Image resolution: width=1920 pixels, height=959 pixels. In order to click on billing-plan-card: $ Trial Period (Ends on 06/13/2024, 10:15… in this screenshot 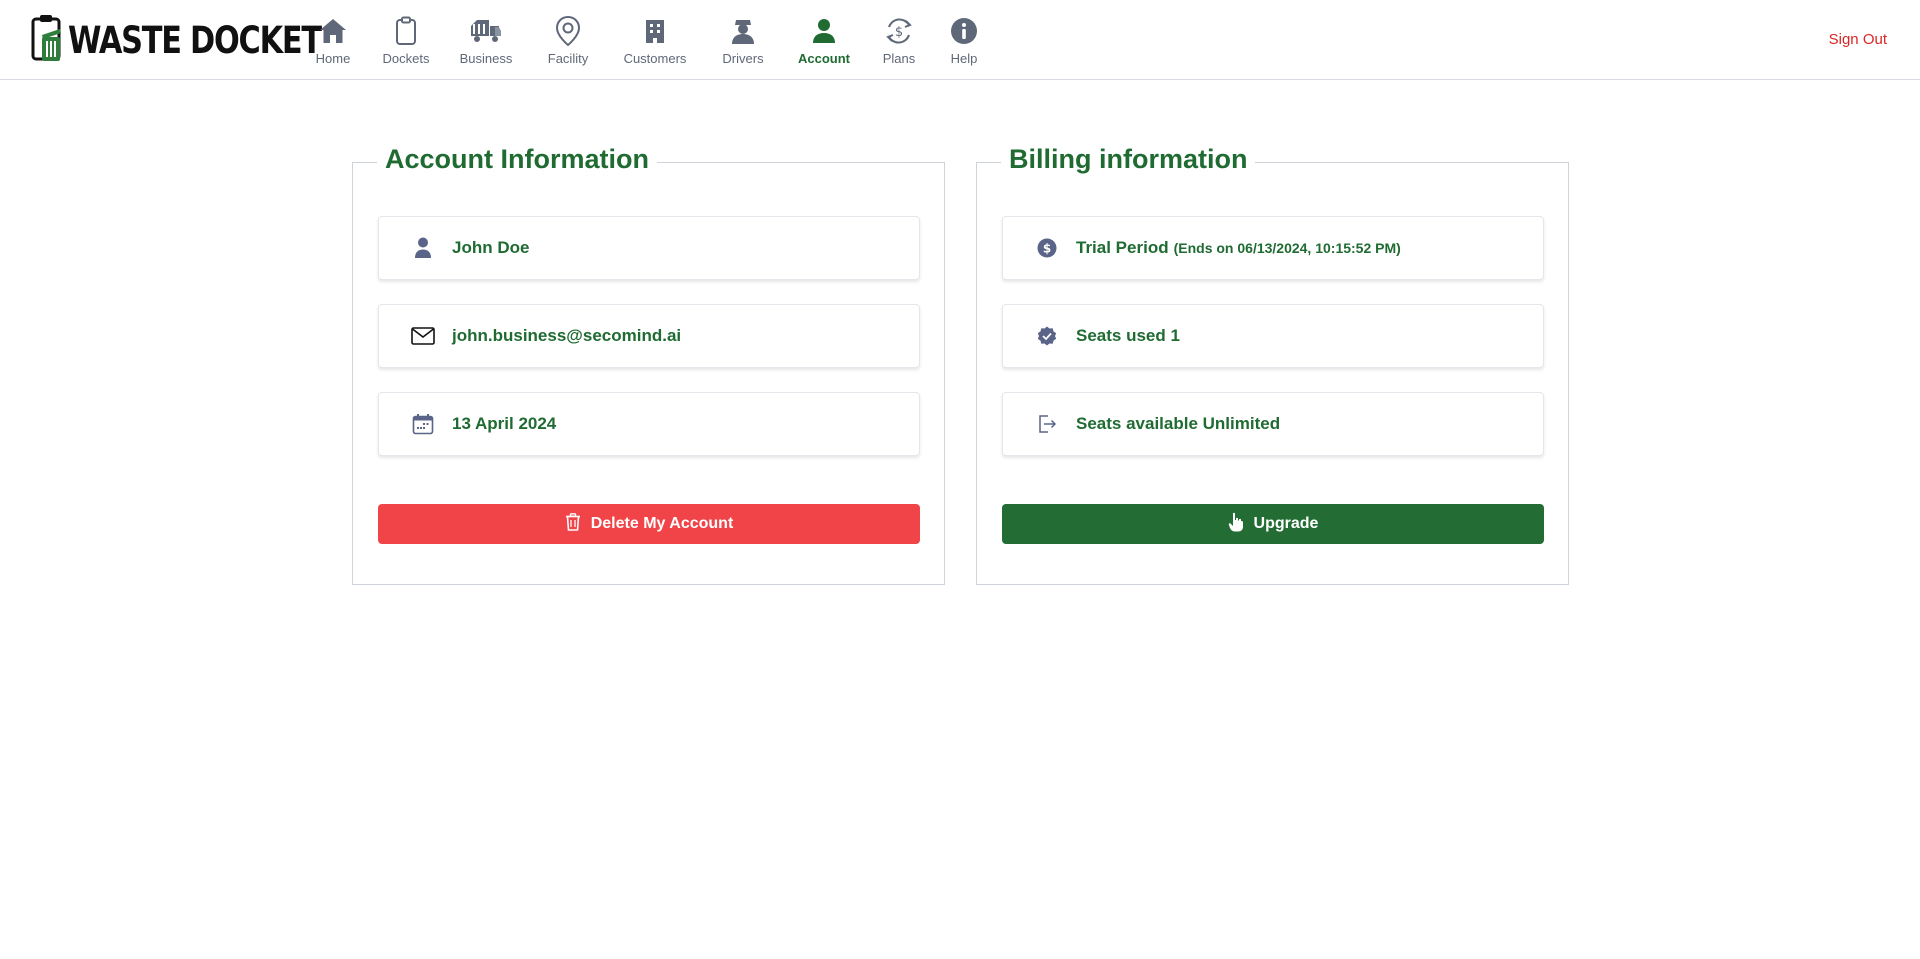, I will do `click(1273, 248)`.